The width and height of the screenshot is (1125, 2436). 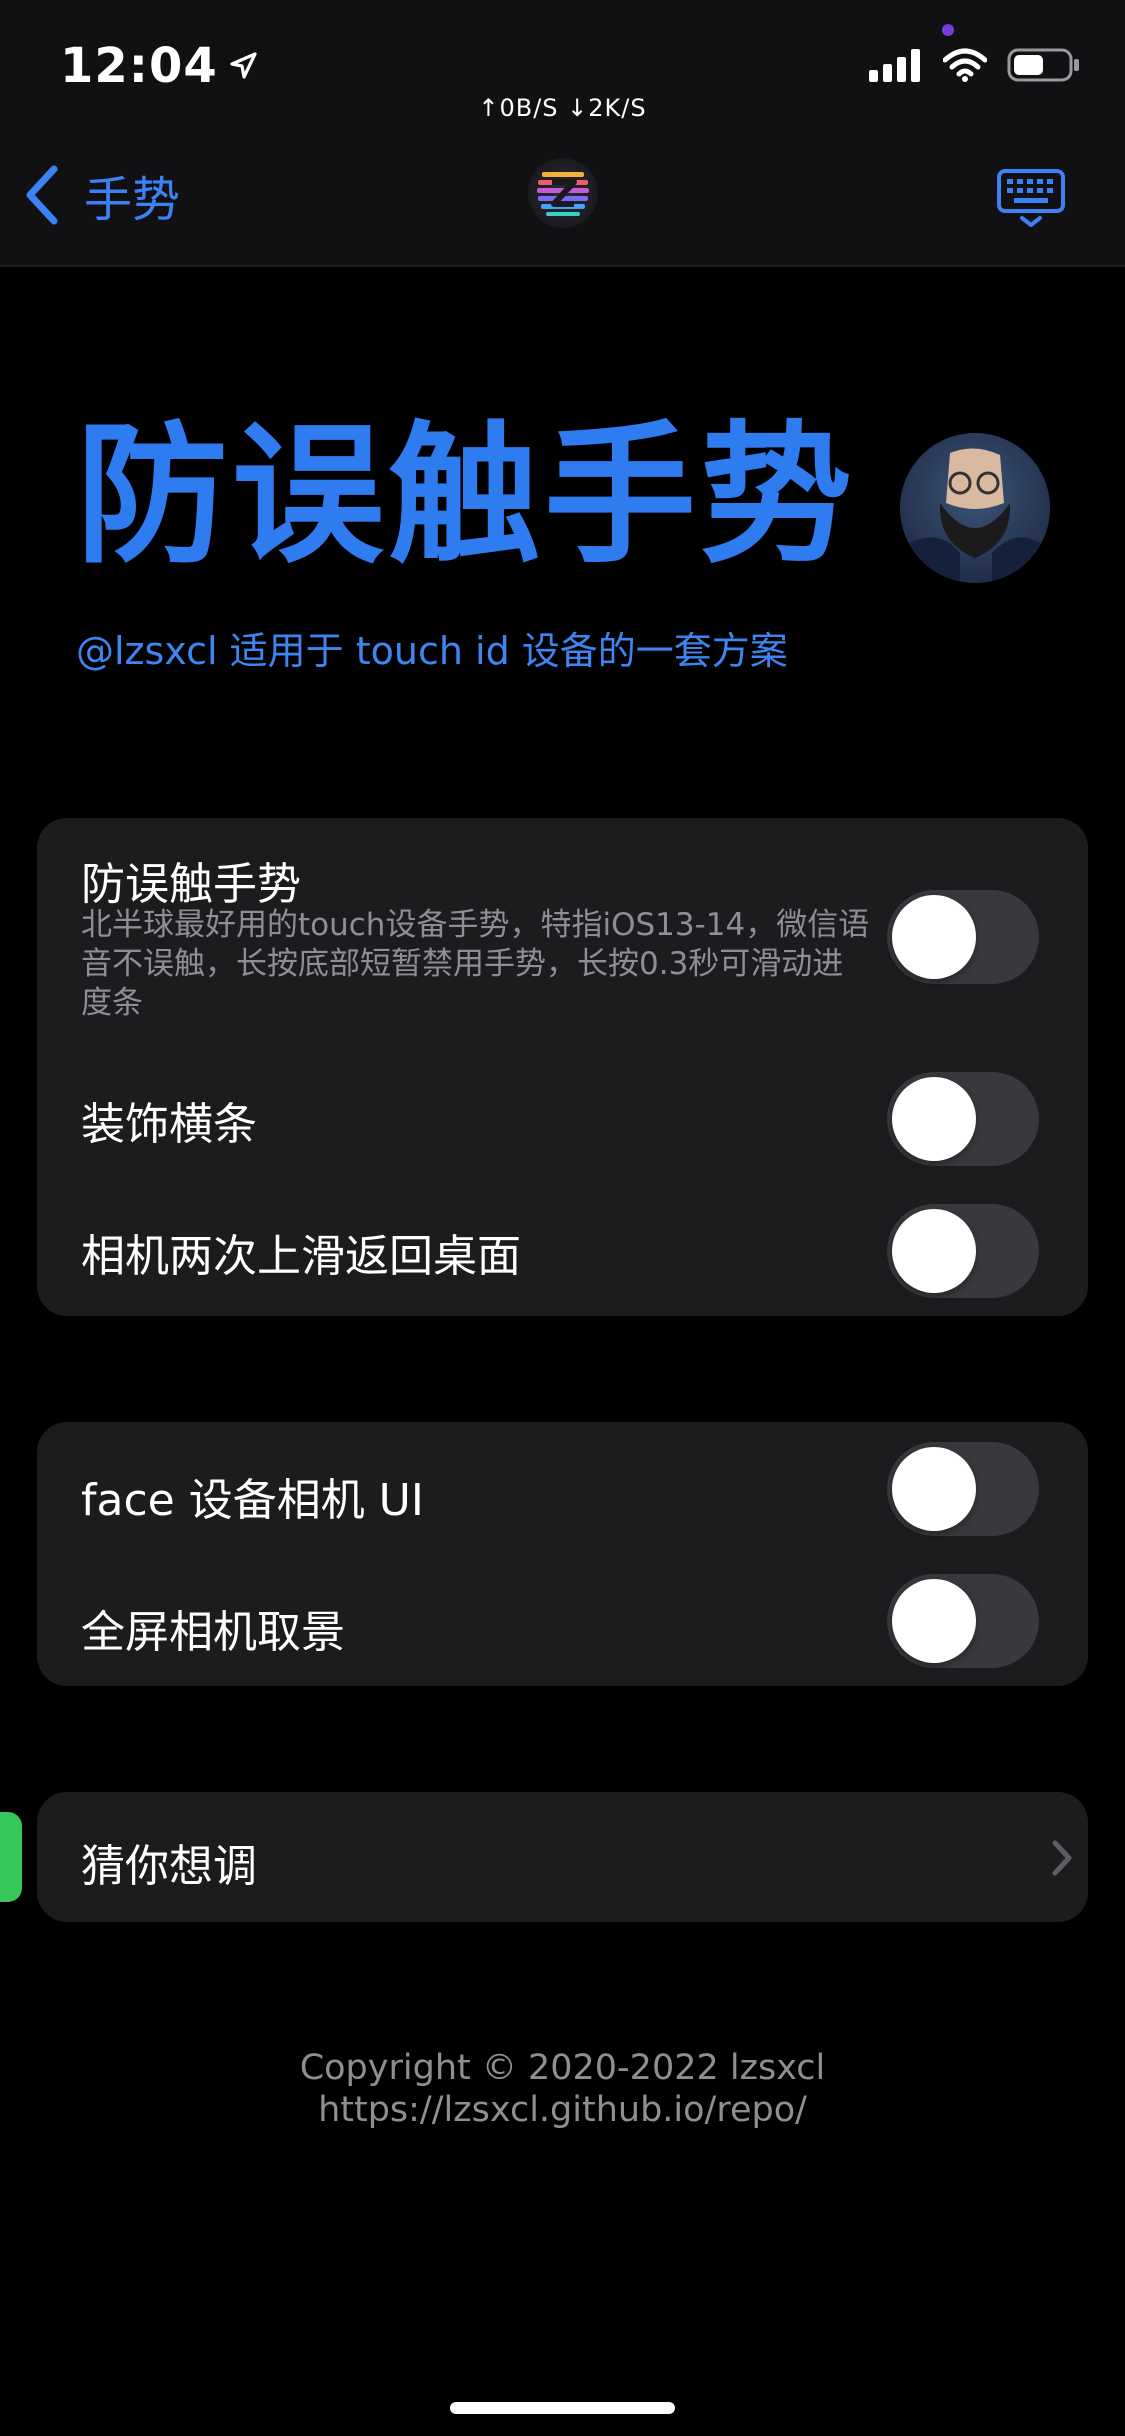 What do you see at coordinates (562, 2408) in the screenshot?
I see `home-indicator` at bounding box center [562, 2408].